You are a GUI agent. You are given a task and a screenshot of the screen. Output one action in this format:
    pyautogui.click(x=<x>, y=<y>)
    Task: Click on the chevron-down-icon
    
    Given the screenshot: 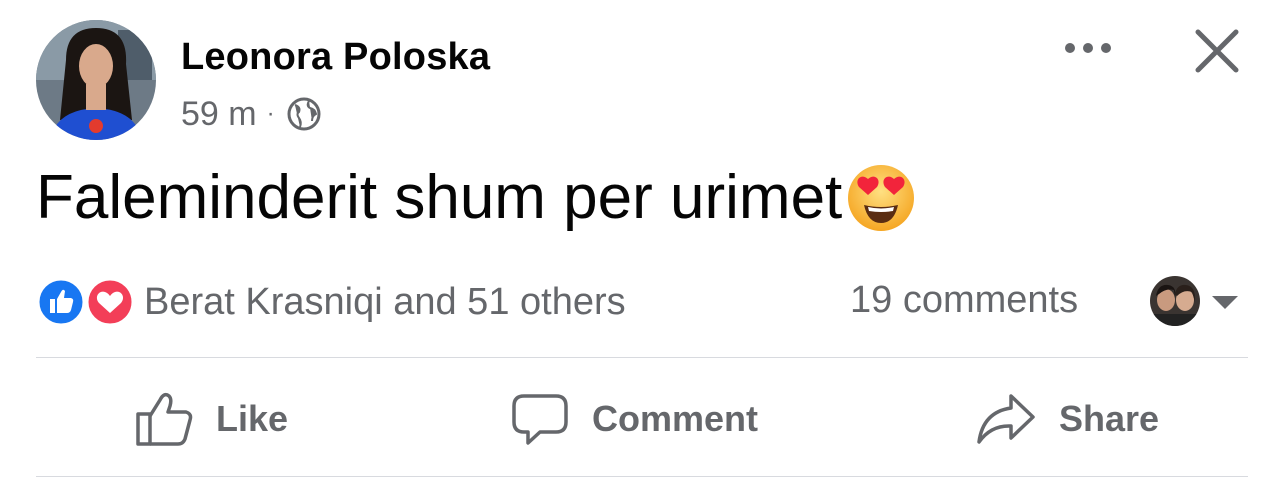 What is the action you would take?
    pyautogui.click(x=1225, y=302)
    